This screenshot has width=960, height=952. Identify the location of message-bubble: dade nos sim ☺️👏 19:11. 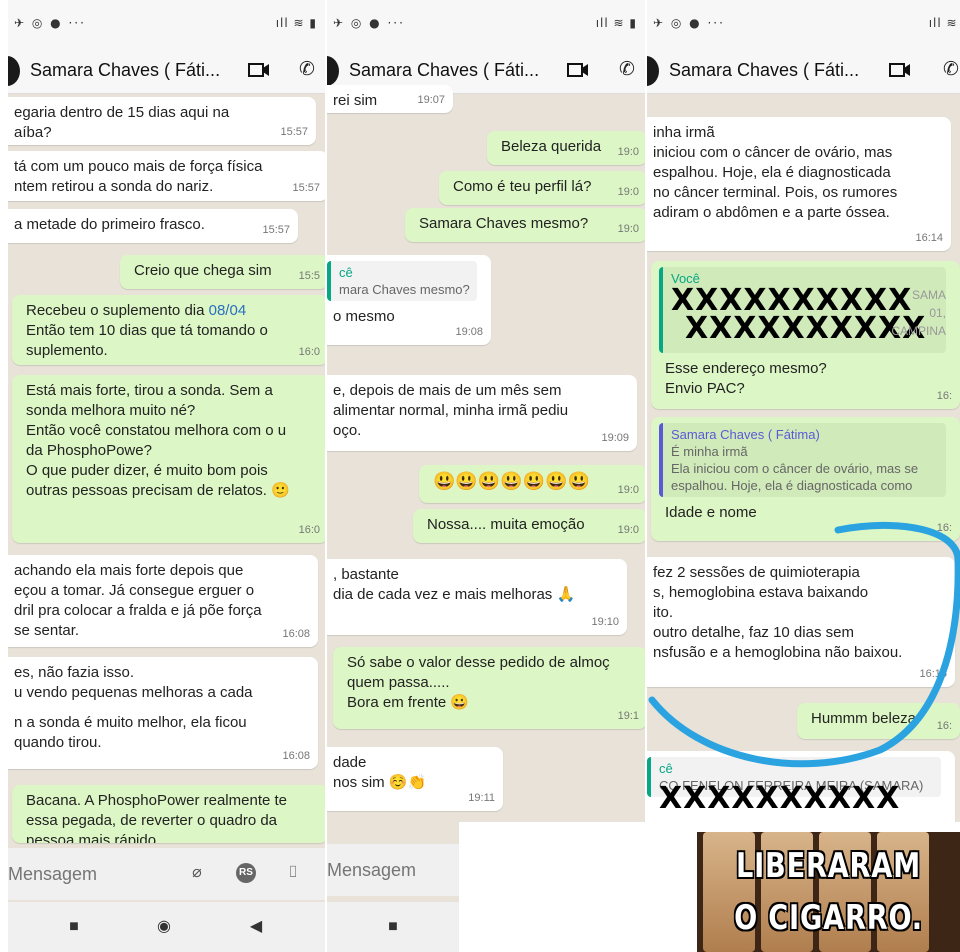
(415, 779).